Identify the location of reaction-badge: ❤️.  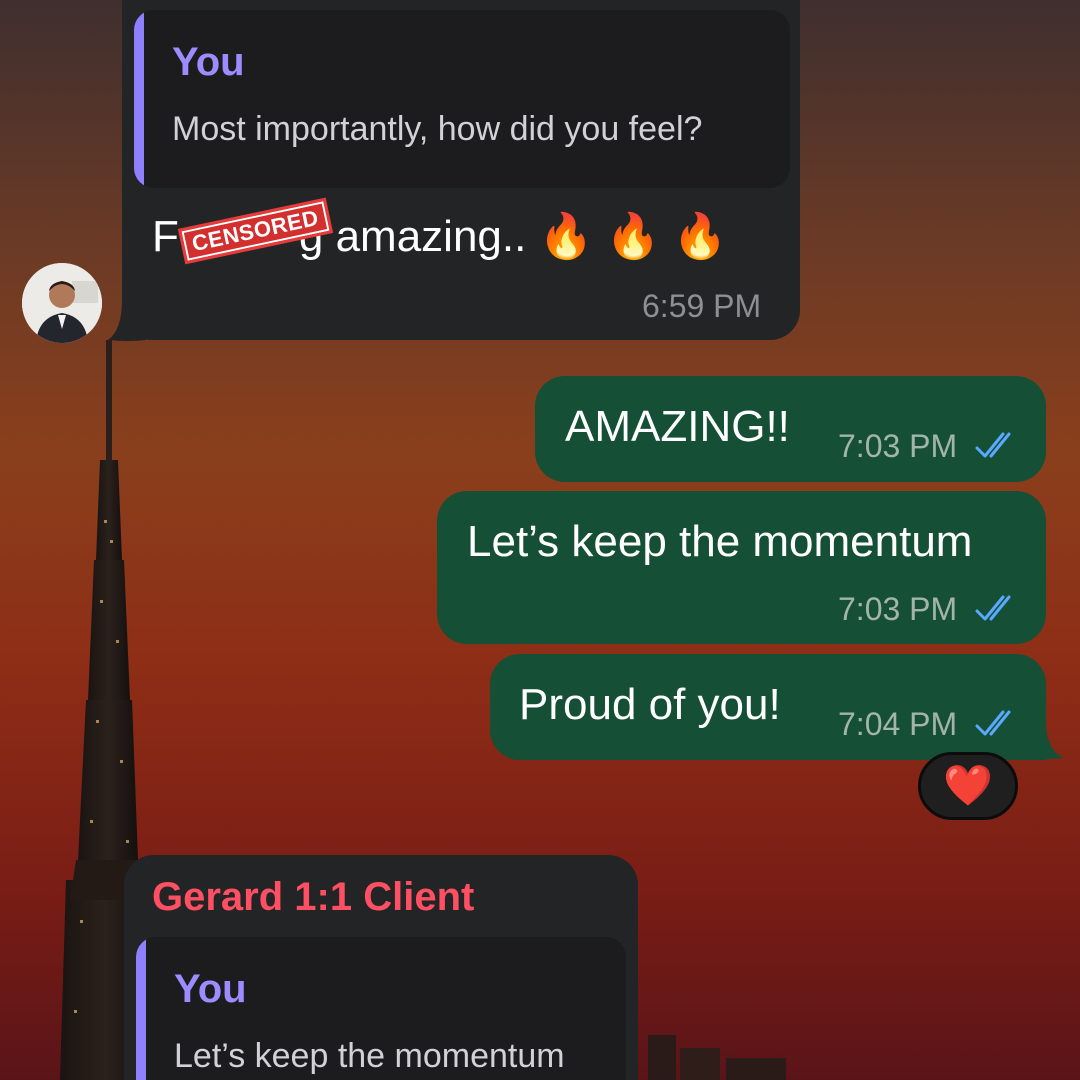
(968, 786).